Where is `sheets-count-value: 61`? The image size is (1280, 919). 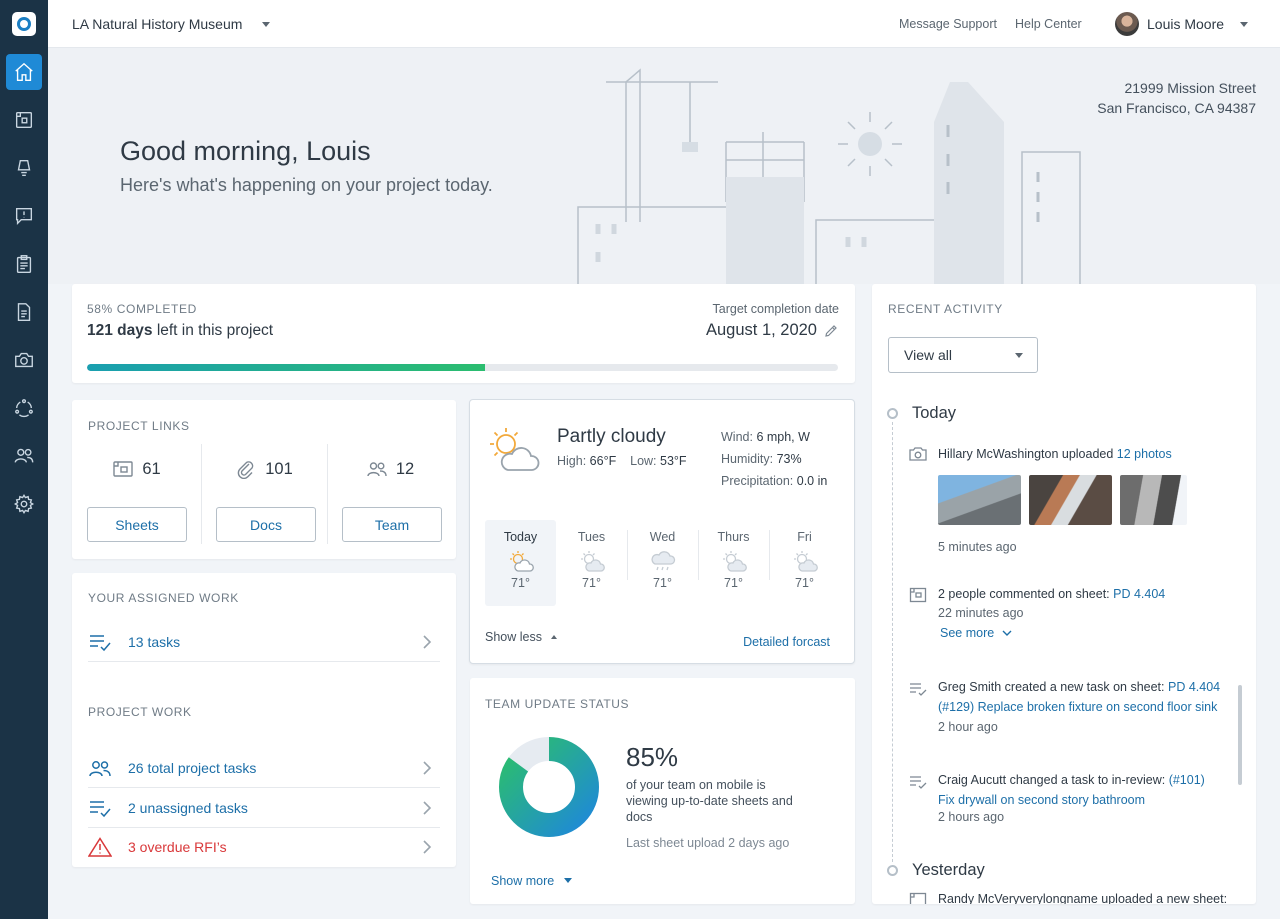
sheets-count-value: 61 is located at coordinates (151, 468).